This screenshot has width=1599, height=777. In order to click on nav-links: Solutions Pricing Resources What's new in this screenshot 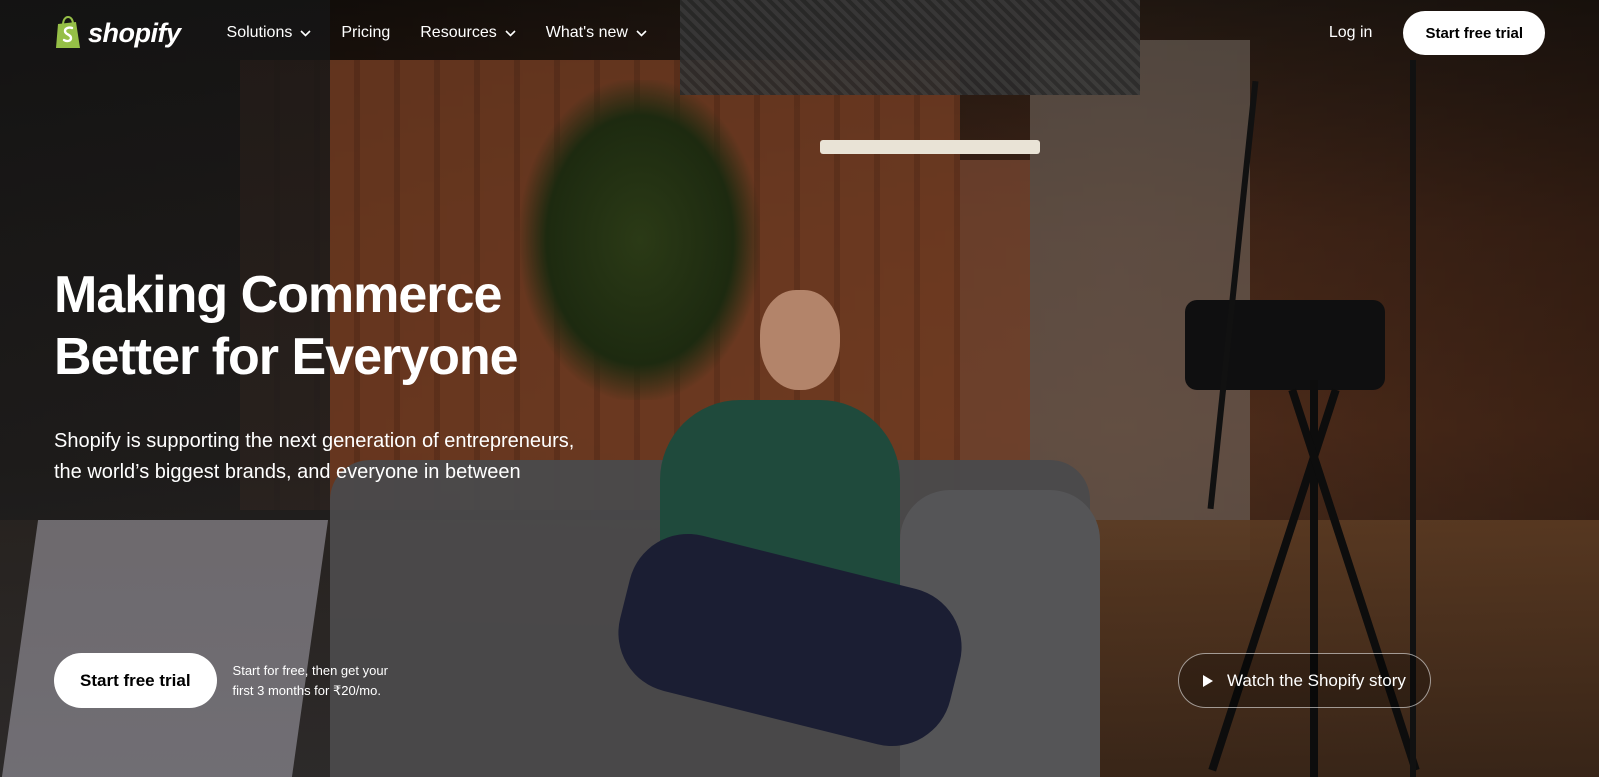, I will do `click(437, 33)`.